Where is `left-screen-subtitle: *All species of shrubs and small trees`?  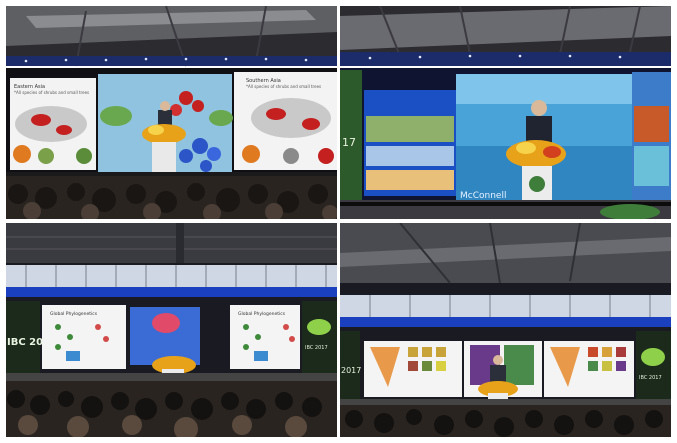
left-screen-subtitle: *All species of shrubs and small trees is located at coordinates (51, 92).